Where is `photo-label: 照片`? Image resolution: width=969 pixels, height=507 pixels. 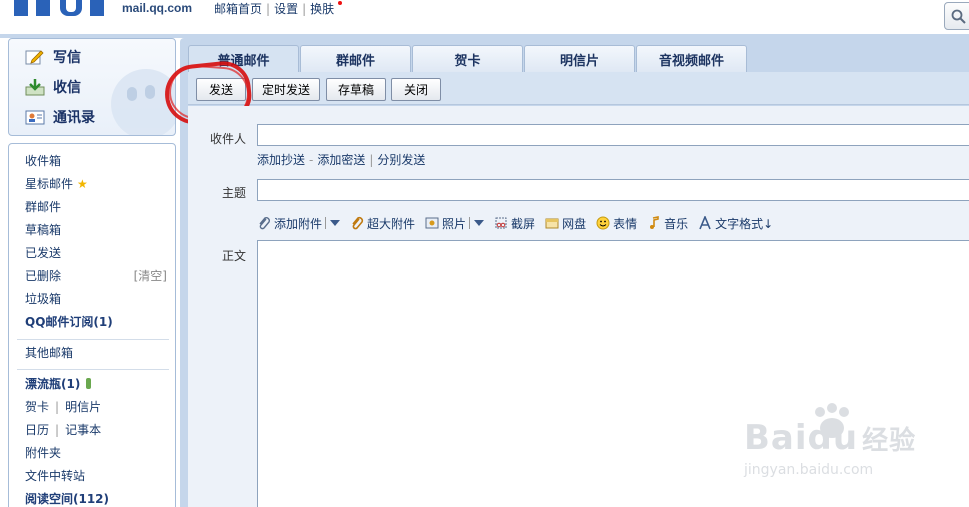
photo-label: 照片 is located at coordinates (454, 223).